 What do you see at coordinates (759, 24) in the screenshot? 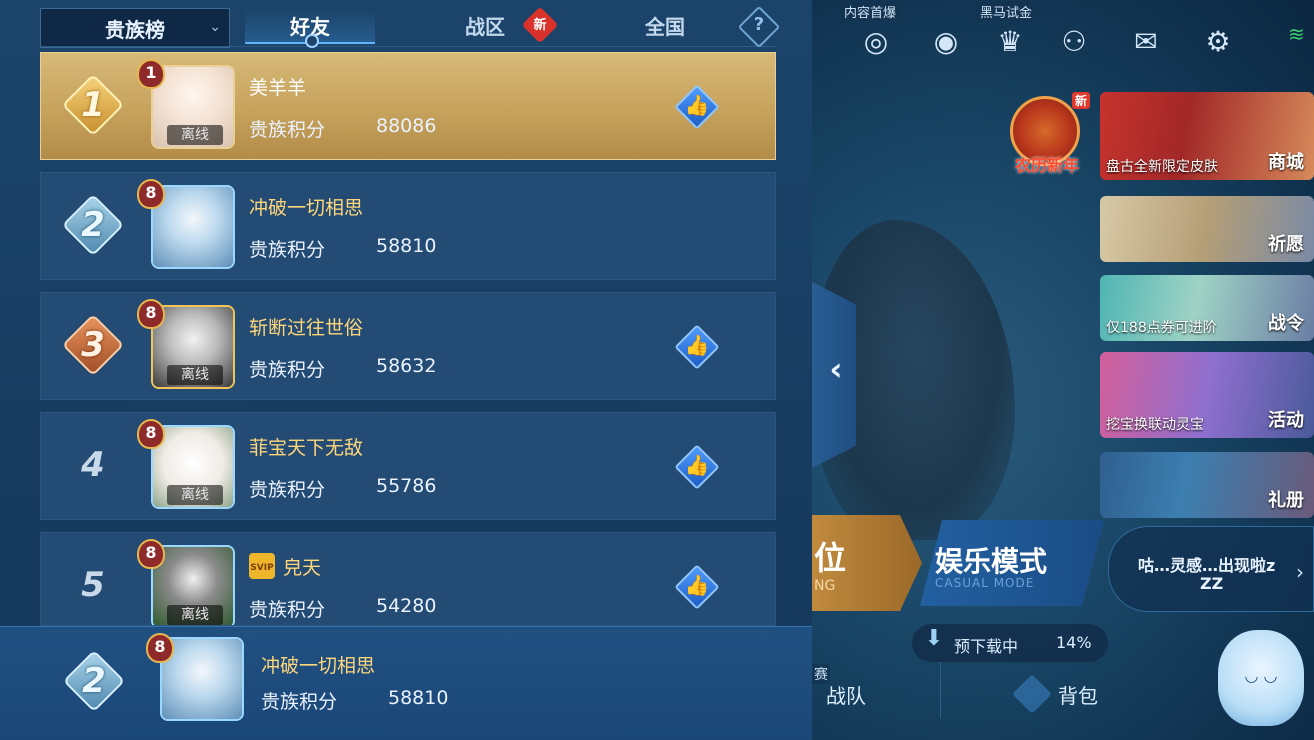
I see `question-mark-icon: ?` at bounding box center [759, 24].